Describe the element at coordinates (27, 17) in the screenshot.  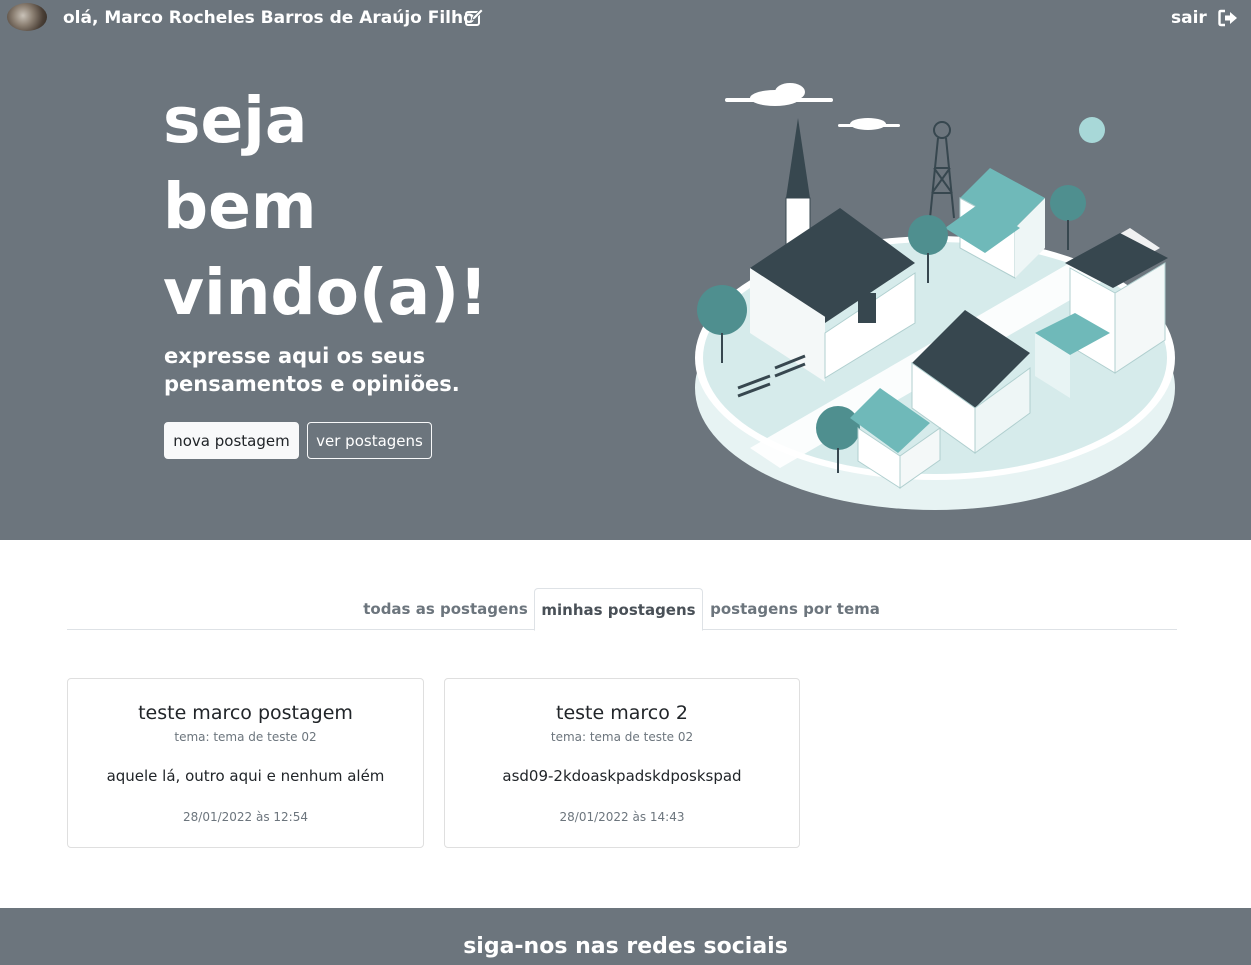
I see `avatar` at that location.